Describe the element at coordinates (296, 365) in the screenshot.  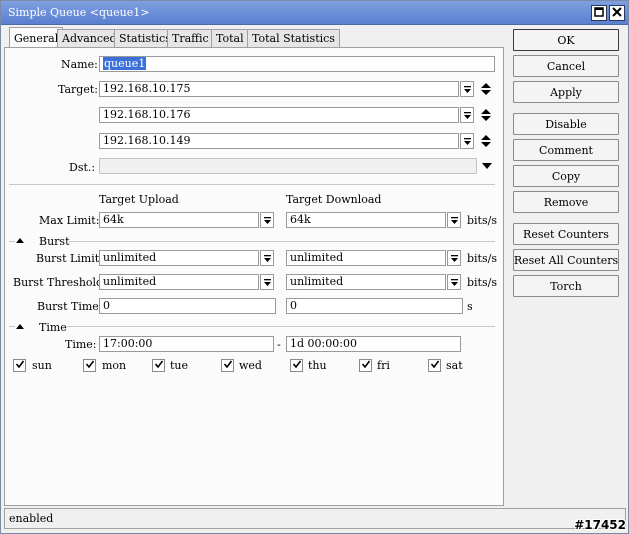
I see `thu-checkbox` at that location.